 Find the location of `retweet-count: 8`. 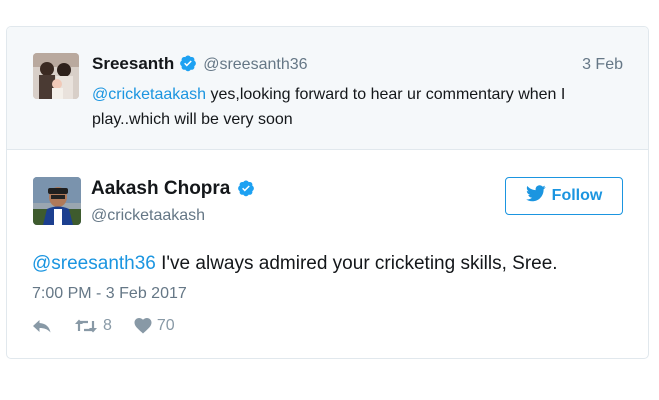

retweet-count: 8 is located at coordinates (107, 325).